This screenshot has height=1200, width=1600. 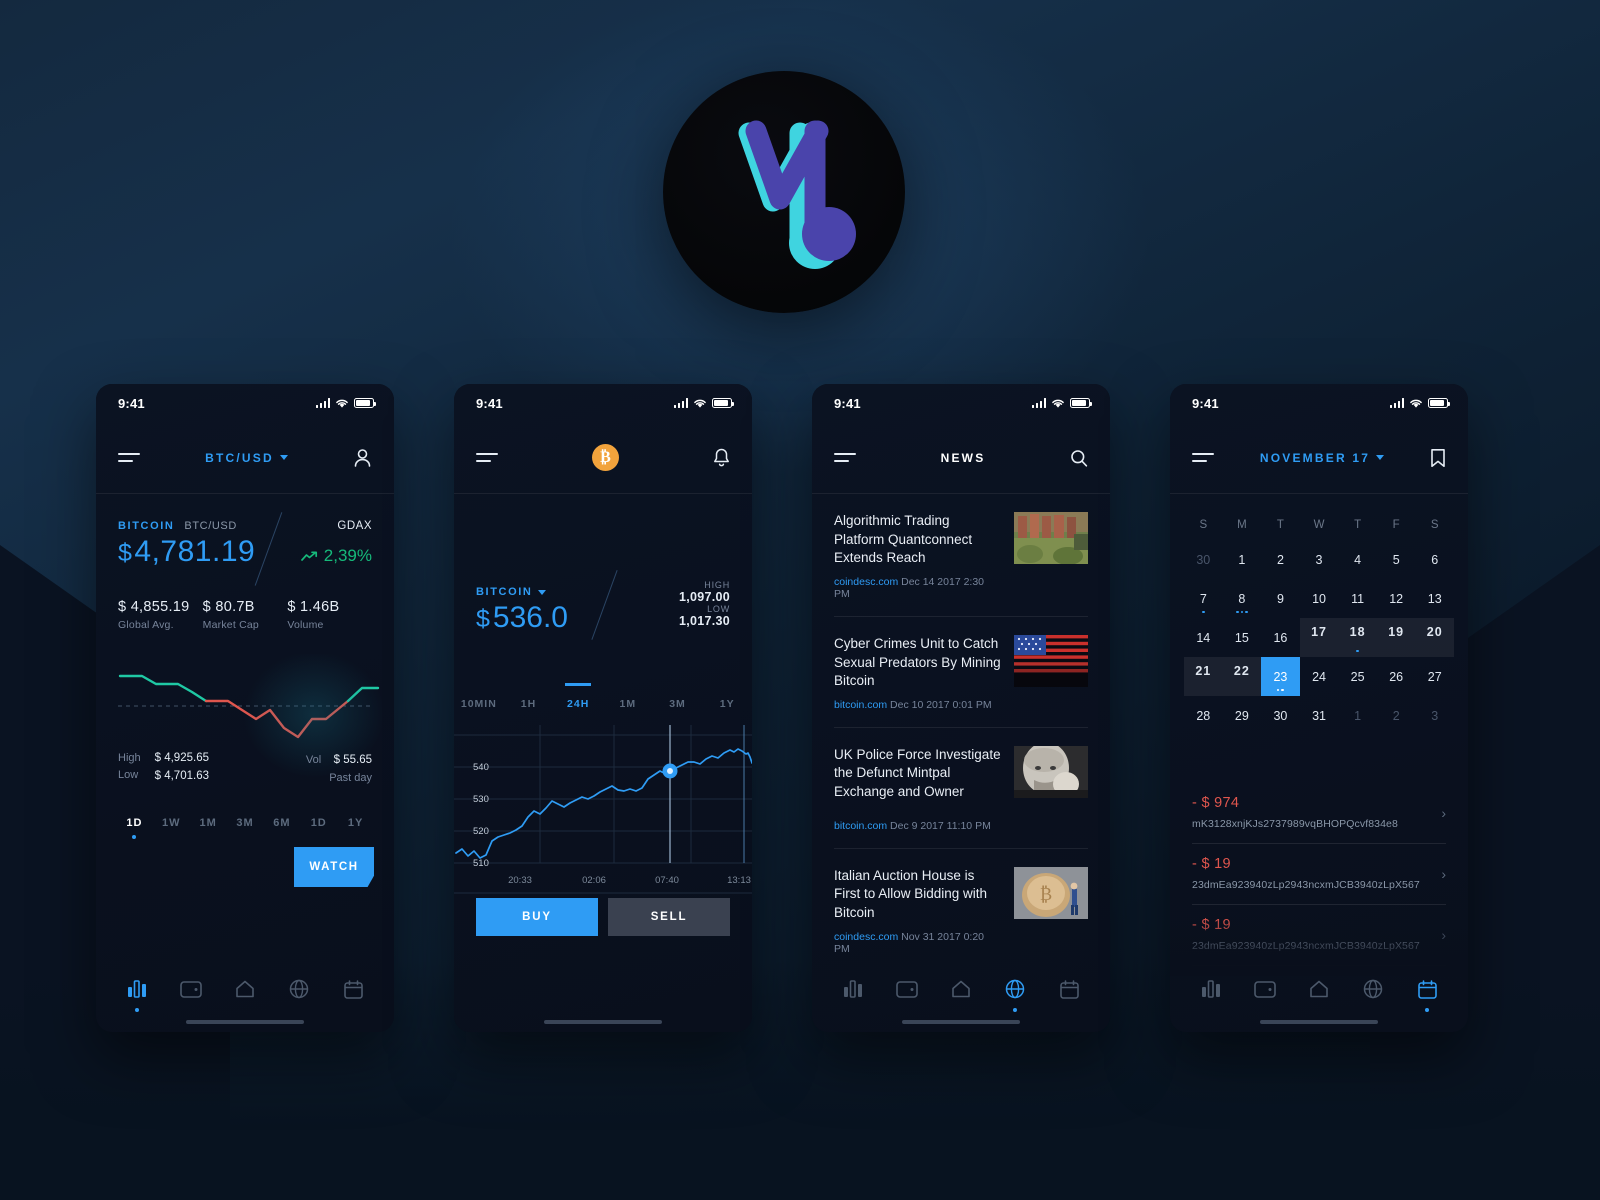 What do you see at coordinates (1203, 715) in the screenshot?
I see `calendar-day: 28` at bounding box center [1203, 715].